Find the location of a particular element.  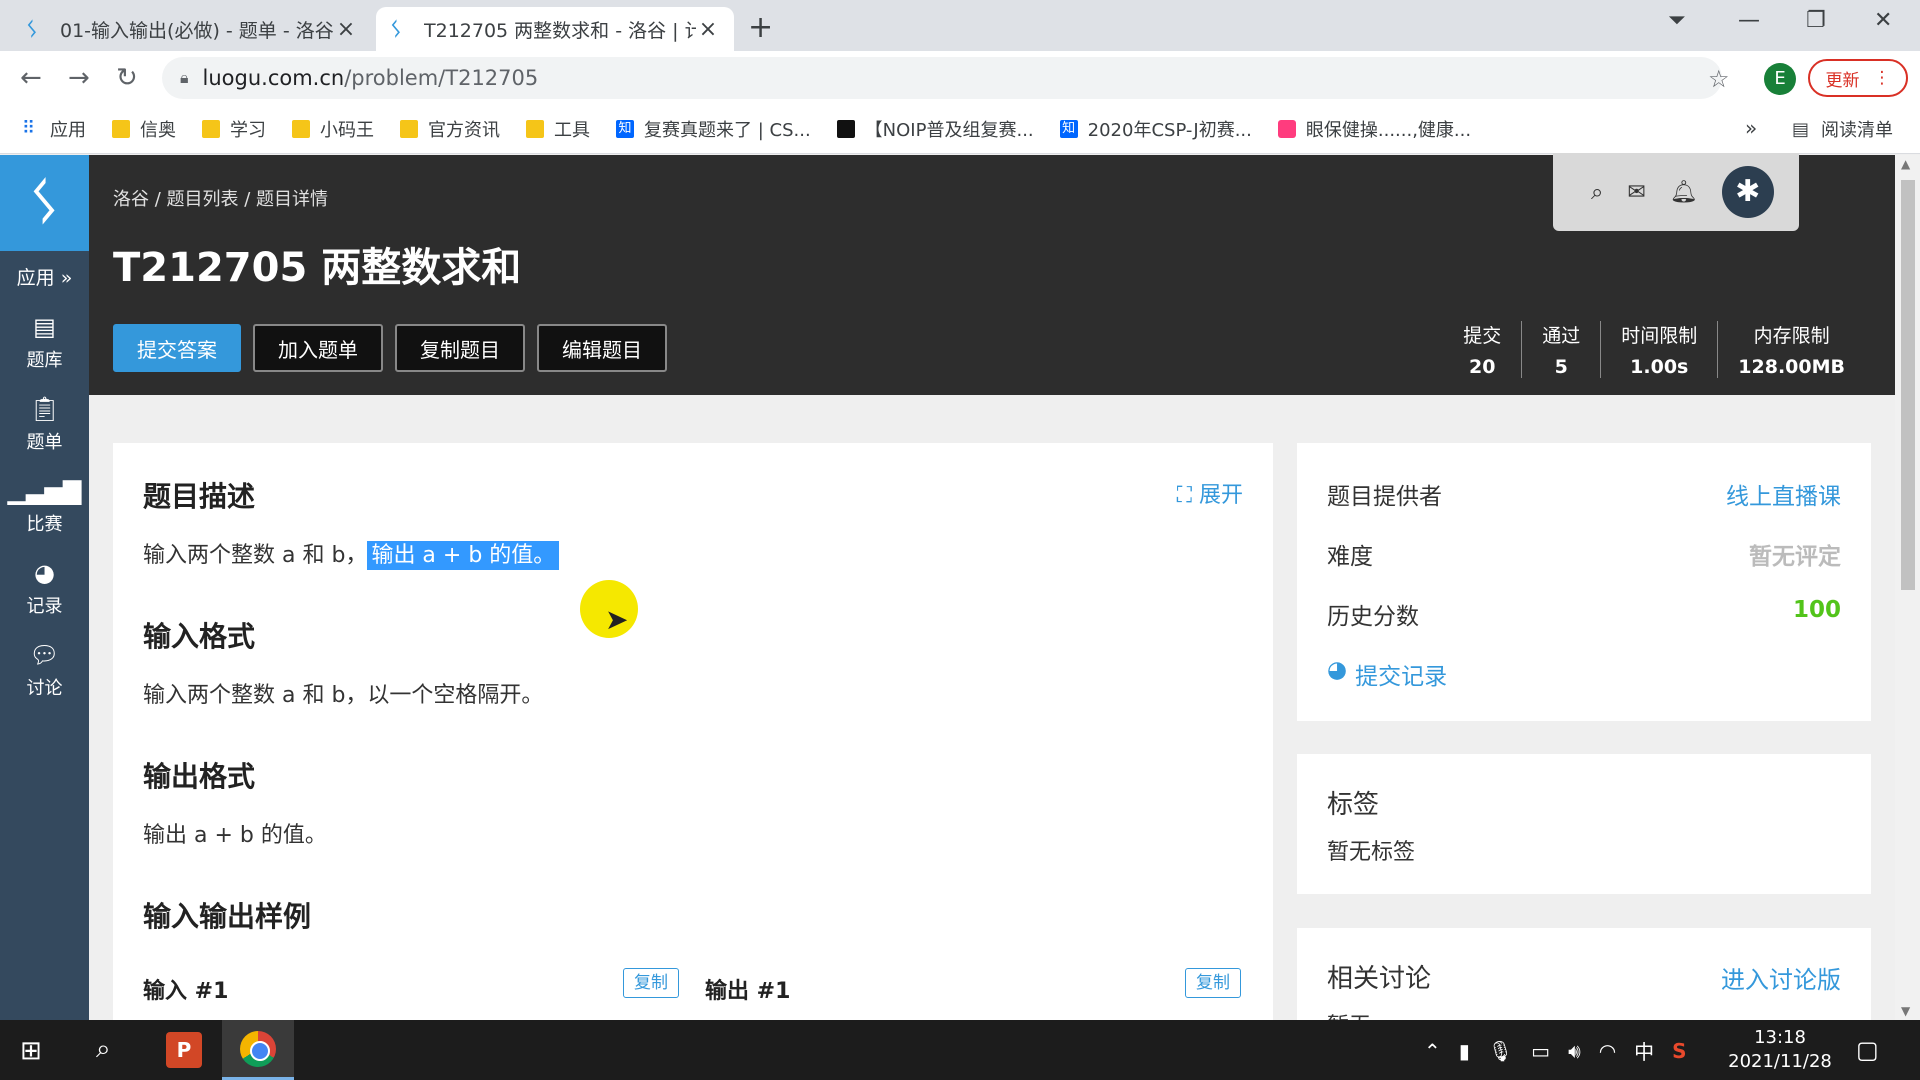

forward-icon: → is located at coordinates (79, 78).